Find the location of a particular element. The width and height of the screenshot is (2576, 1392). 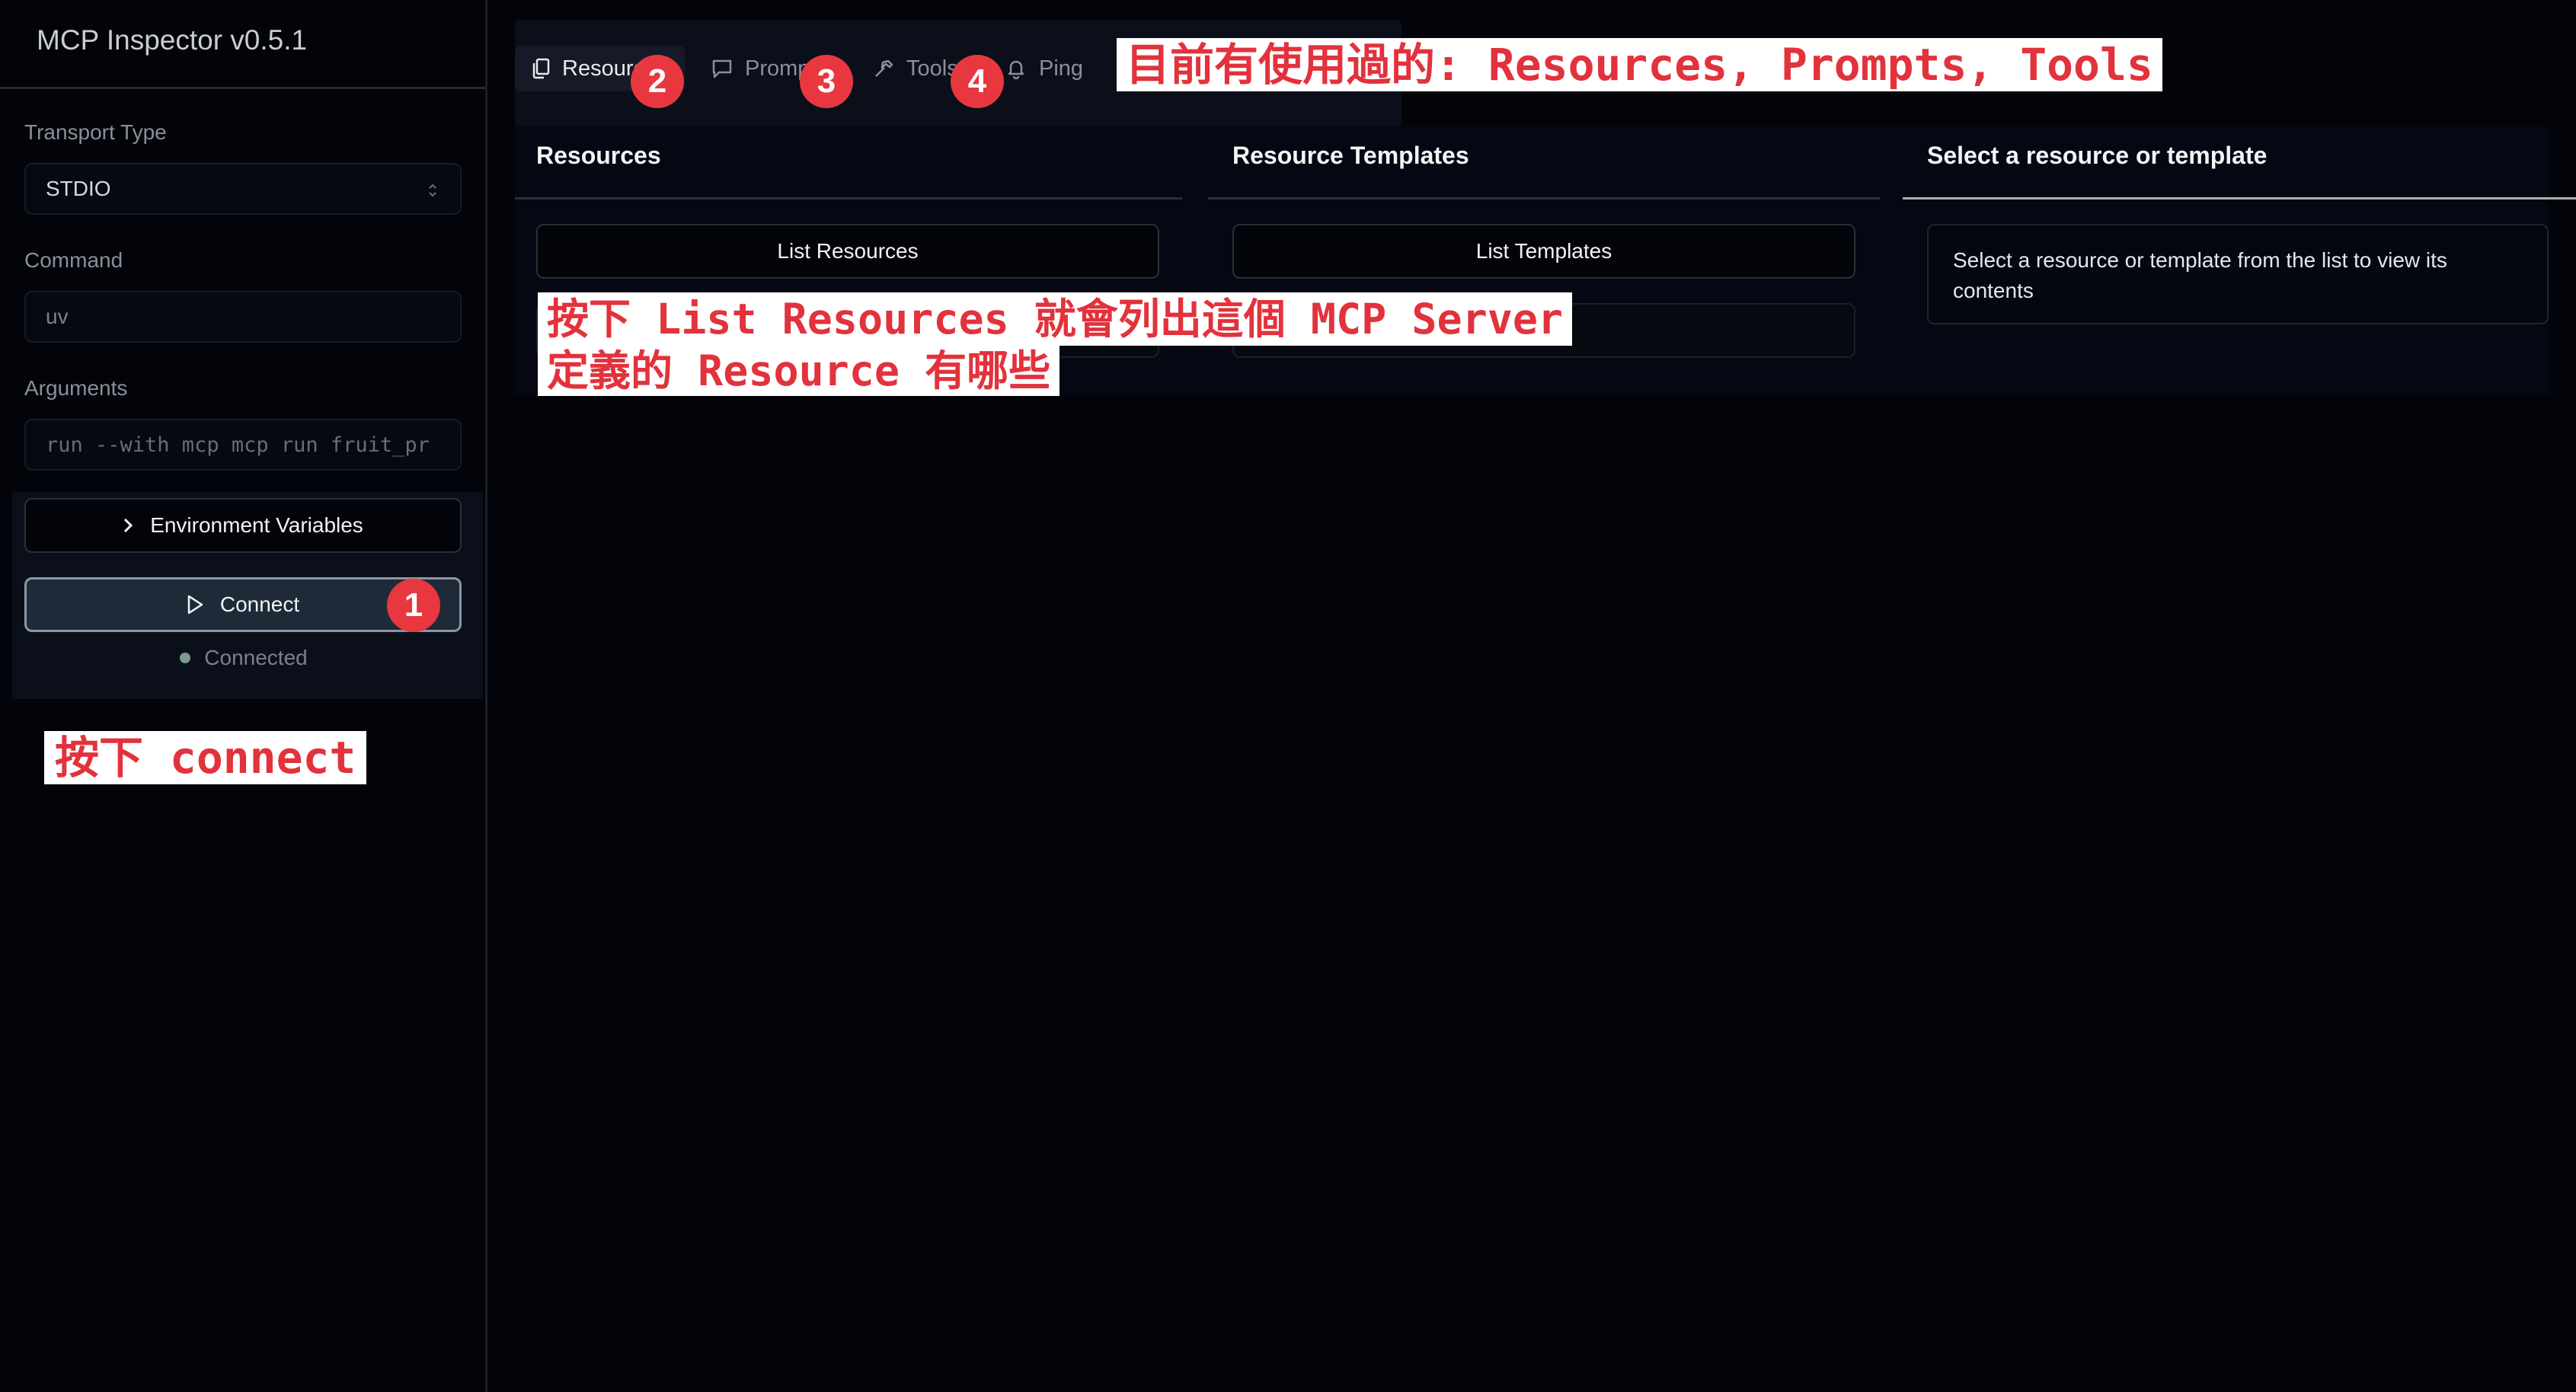

transport-type-value: STDIO is located at coordinates (78, 189).